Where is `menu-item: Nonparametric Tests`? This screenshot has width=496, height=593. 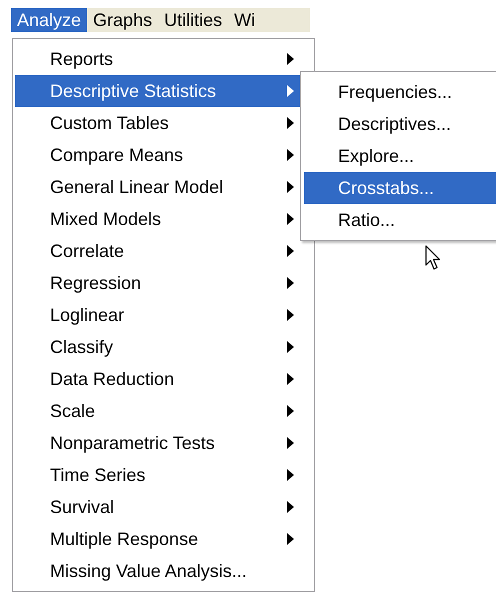
menu-item: Nonparametric Tests is located at coordinates (163, 443).